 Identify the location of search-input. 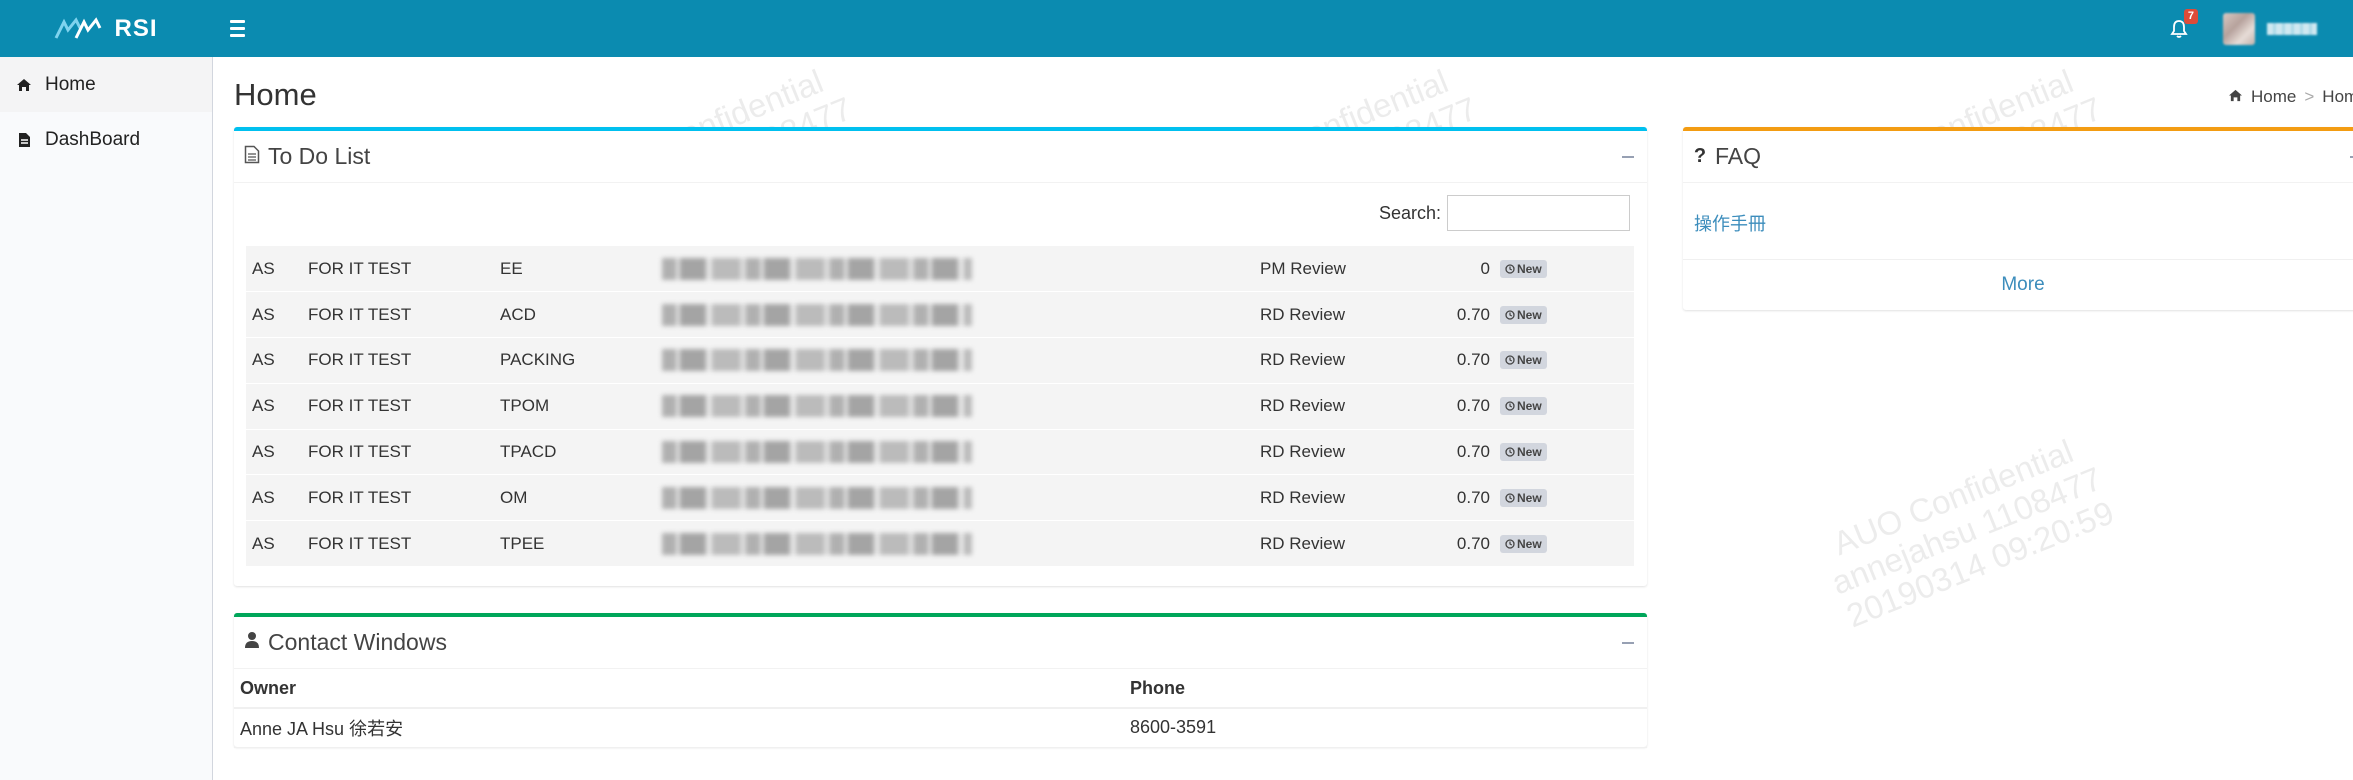
(1538, 213).